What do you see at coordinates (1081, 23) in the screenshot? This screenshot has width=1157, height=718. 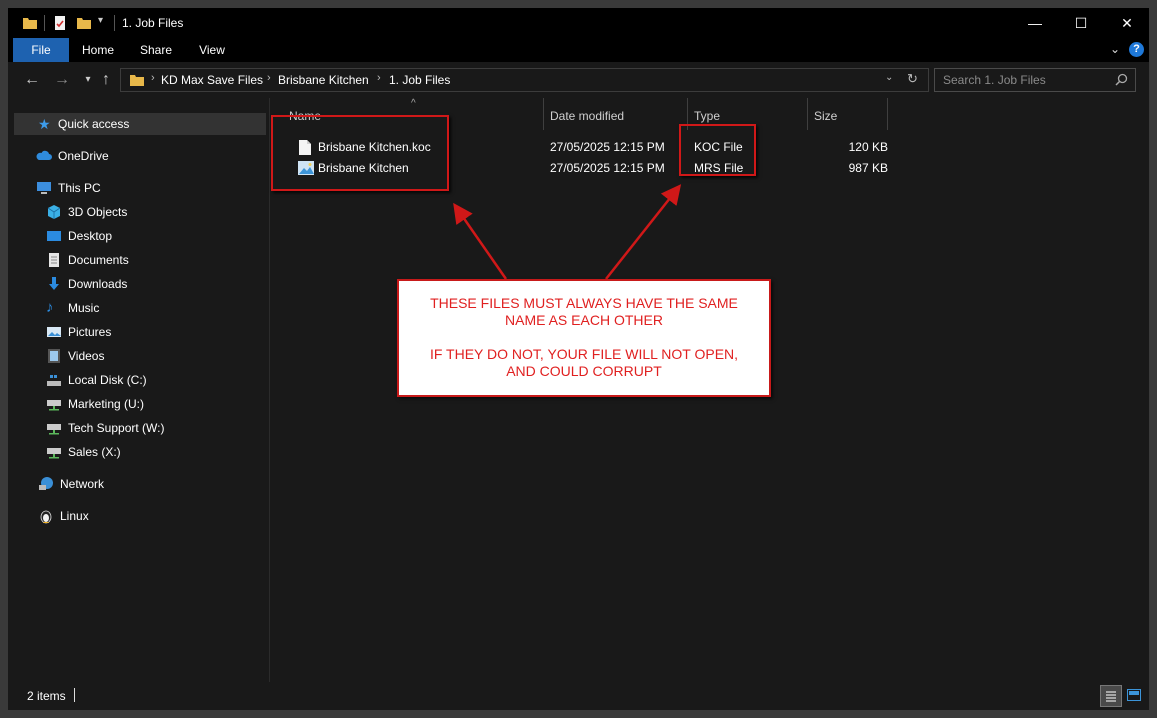 I see `maximize-button: ☐` at bounding box center [1081, 23].